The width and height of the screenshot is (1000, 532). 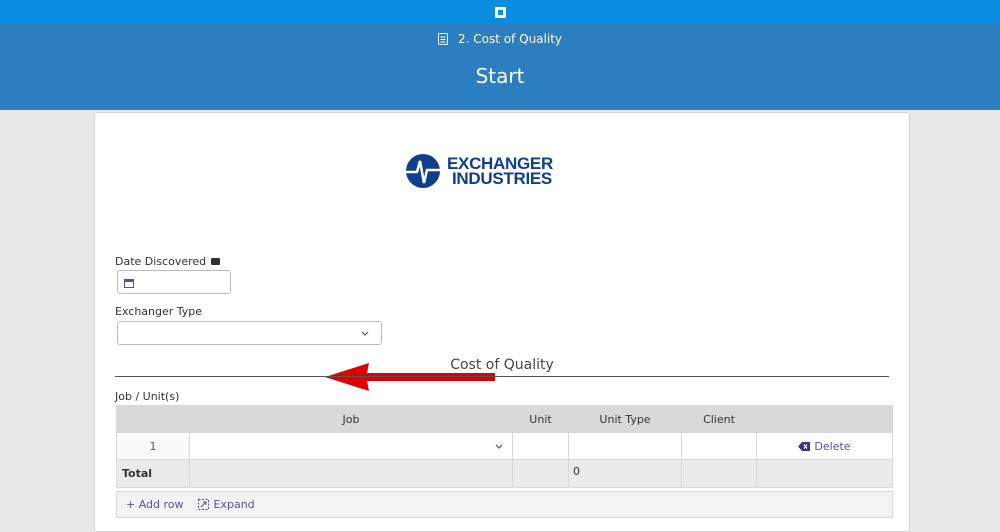 I want to click on delete-button: Delete, so click(x=824, y=446).